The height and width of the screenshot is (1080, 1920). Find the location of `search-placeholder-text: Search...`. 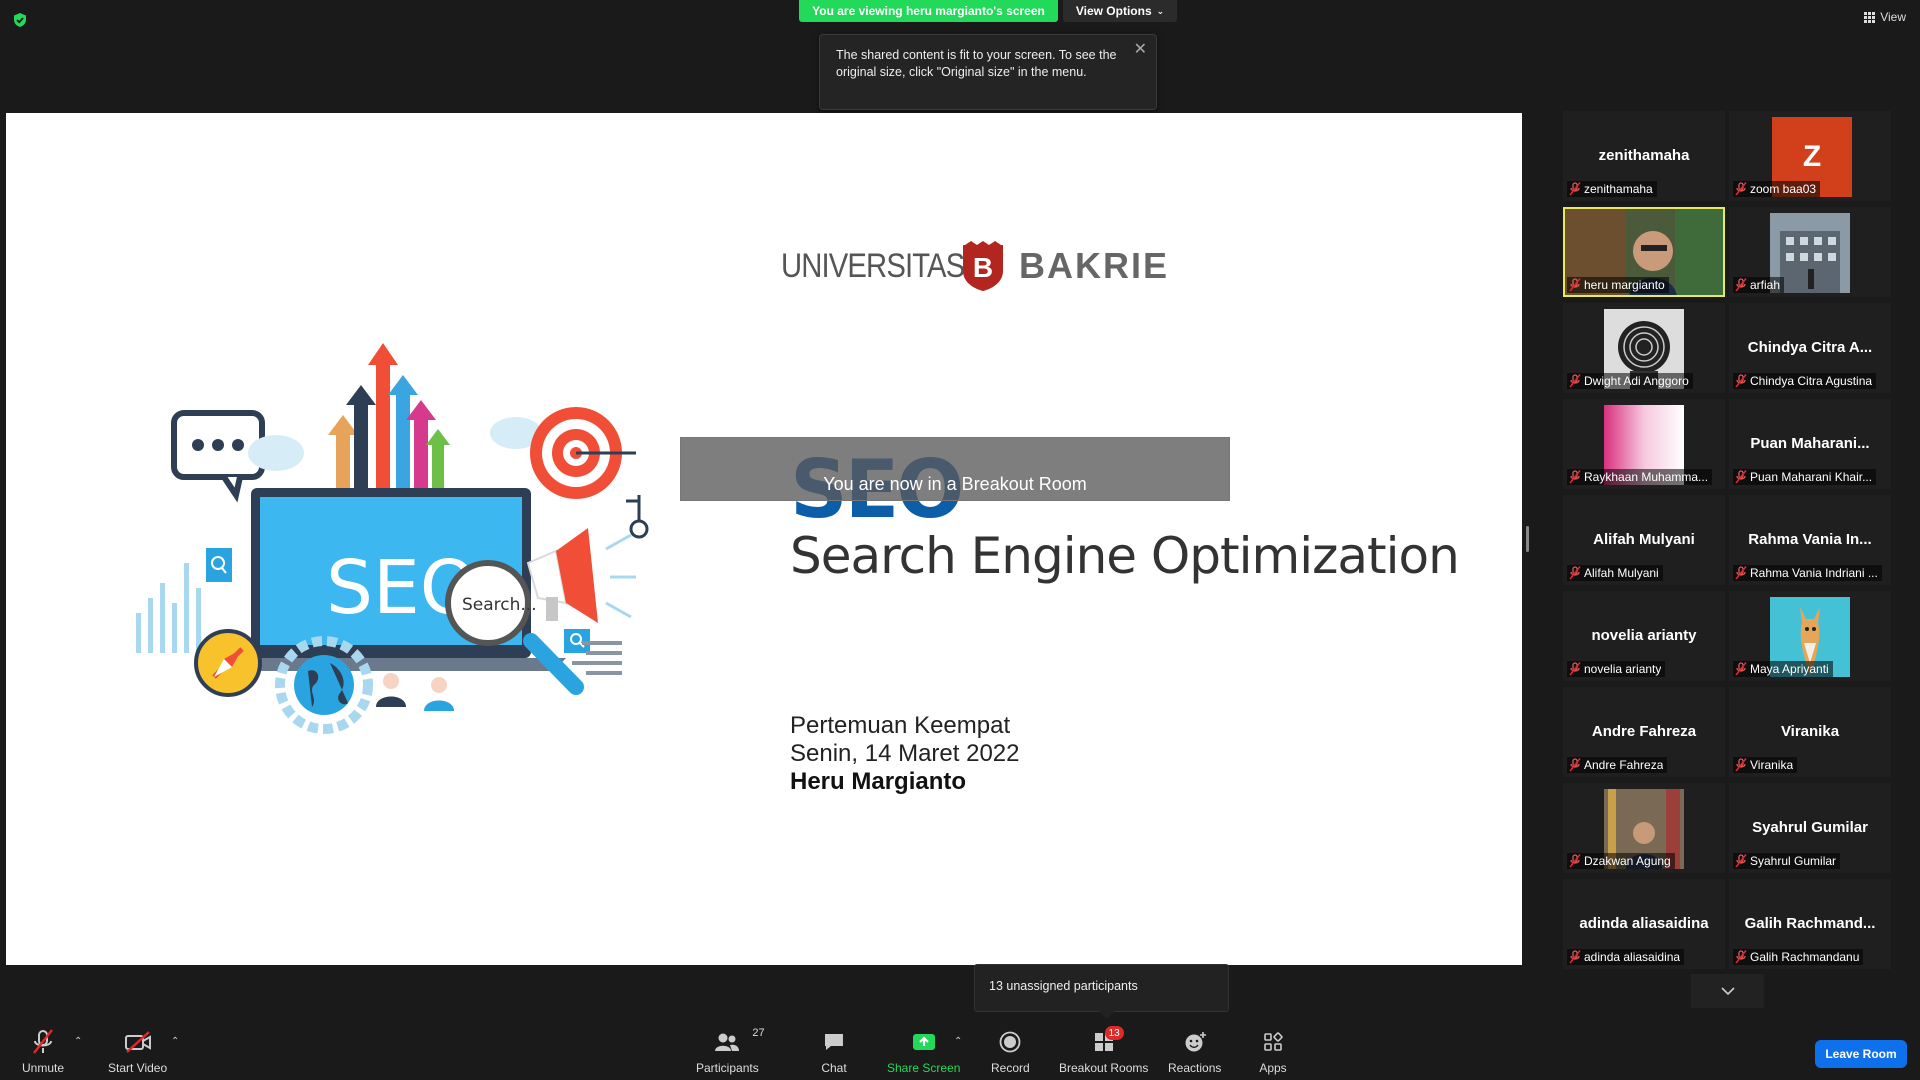

search-placeholder-text: Search... is located at coordinates (499, 605).